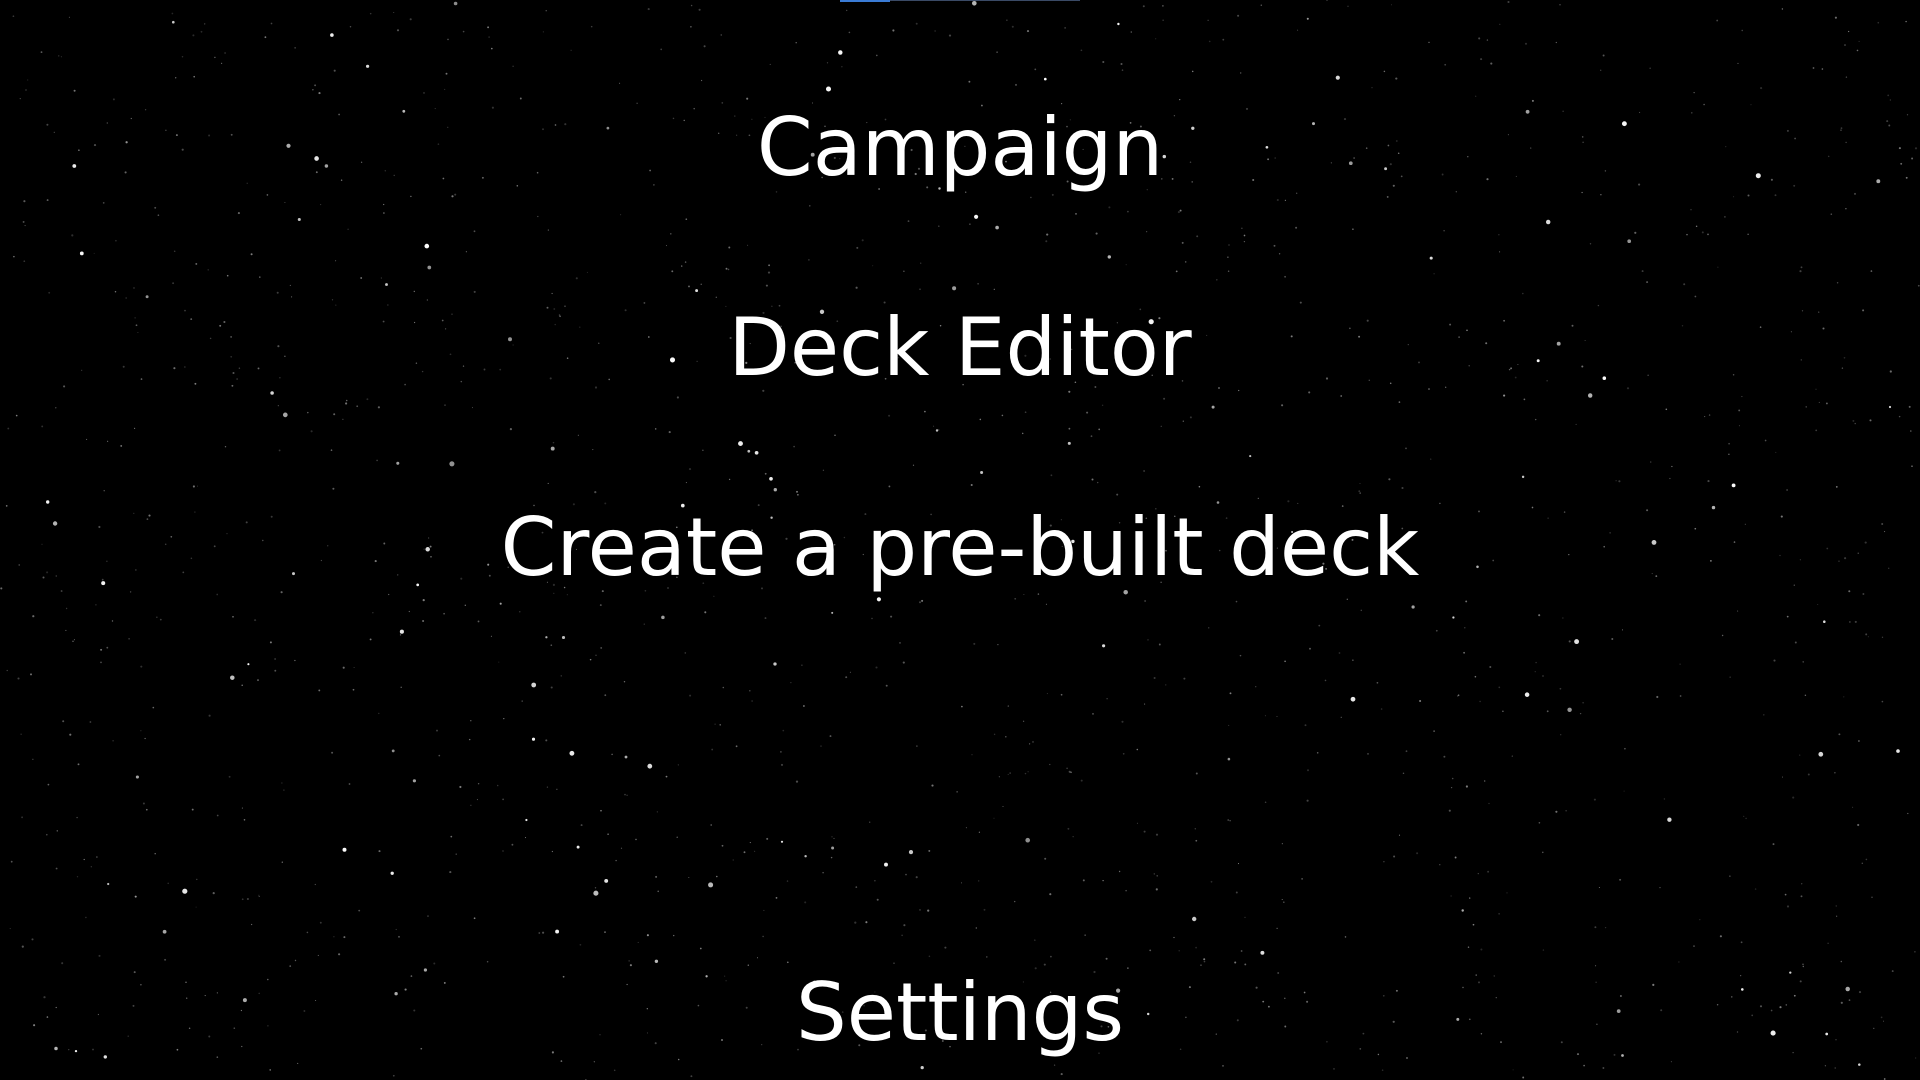  I want to click on deck-editor-button: Deck Editor, so click(960, 348).